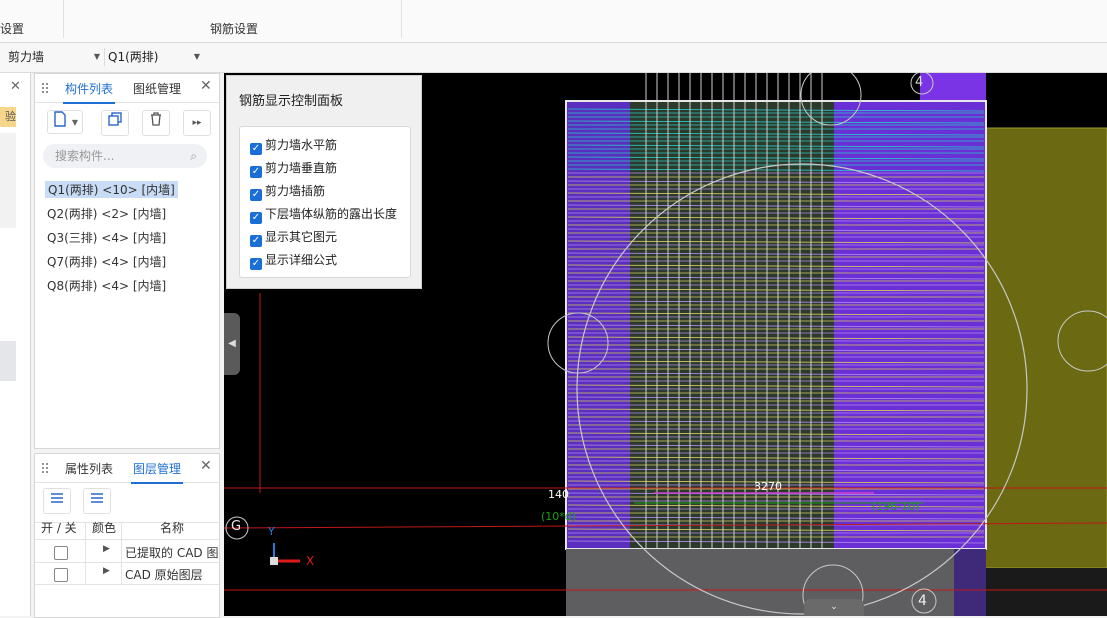  I want to click on tab-component-list: 构件列表, so click(89, 92).